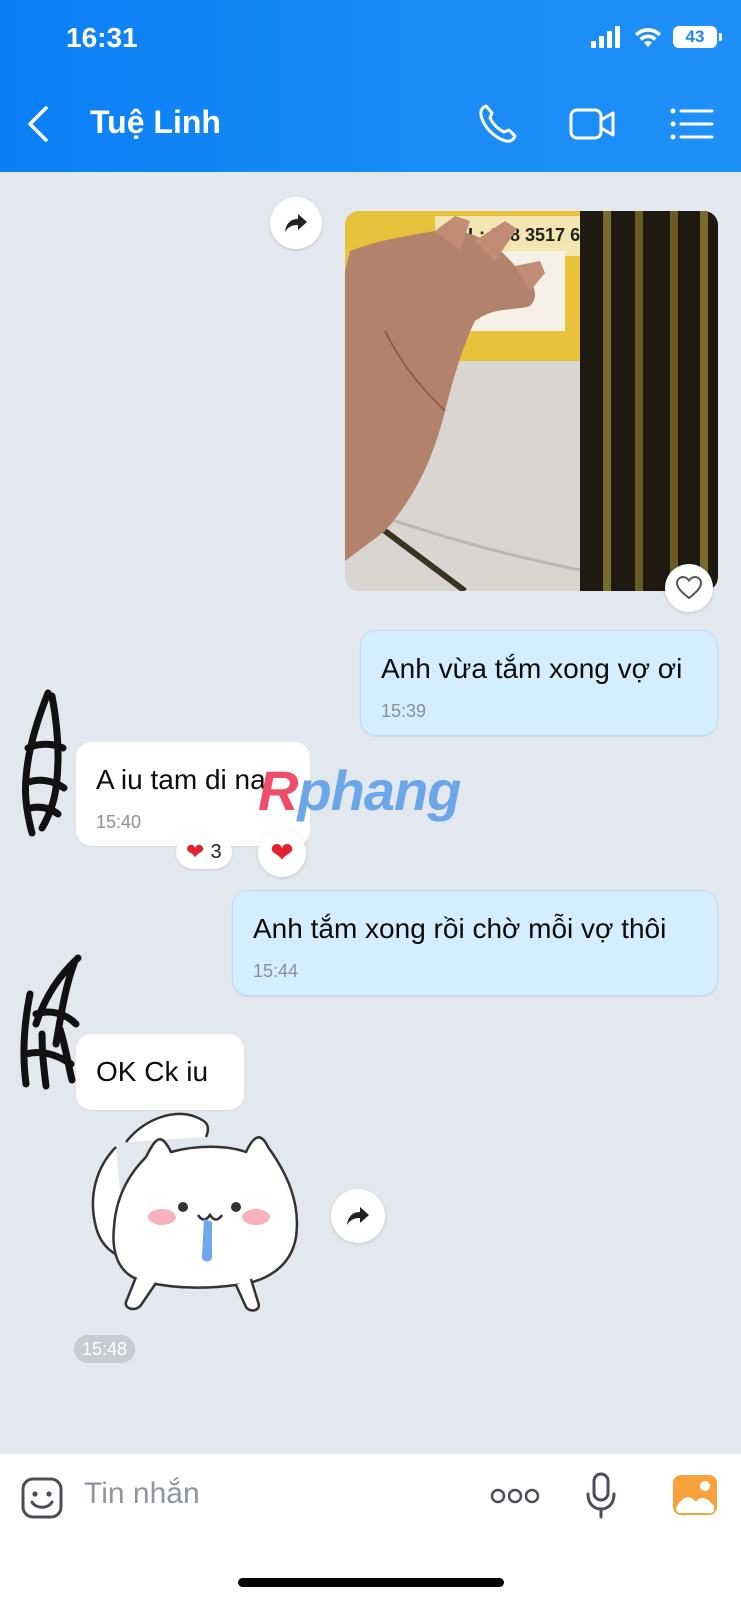 The height and width of the screenshot is (1600, 741). What do you see at coordinates (42, 1498) in the screenshot?
I see `emoji-sticker-icon` at bounding box center [42, 1498].